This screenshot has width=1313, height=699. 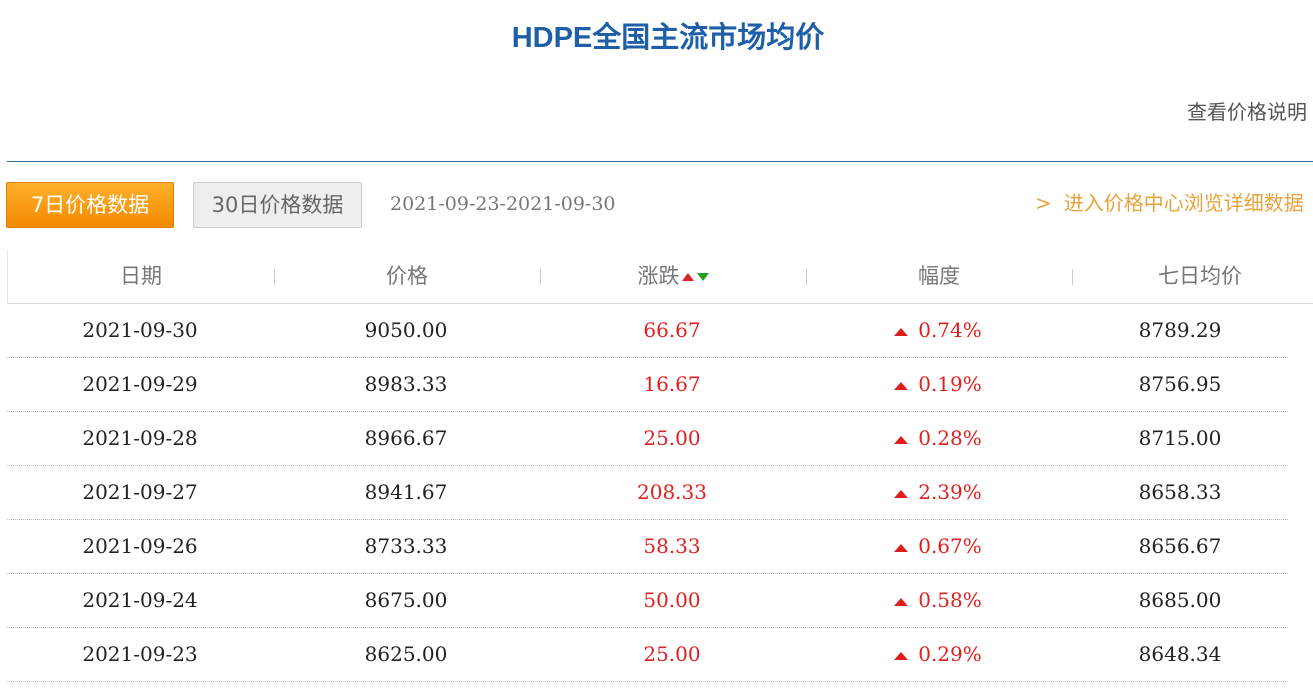 What do you see at coordinates (406, 384) in the screenshot?
I see `cell-price: 8983.33` at bounding box center [406, 384].